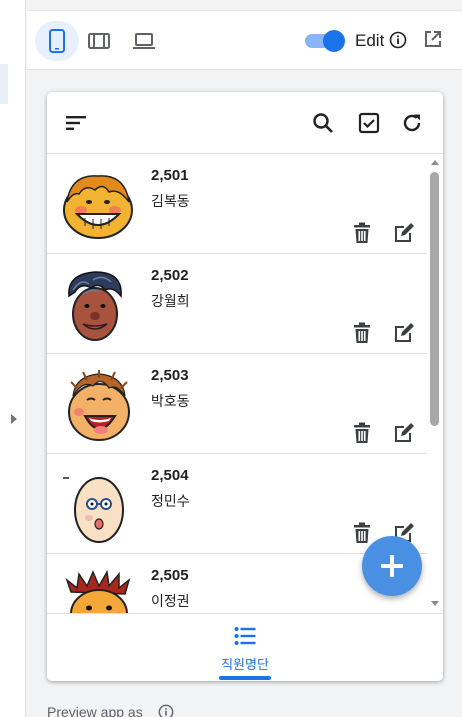 The image size is (462, 717). Describe the element at coordinates (245, 636) in the screenshot. I see `list-icon` at that location.